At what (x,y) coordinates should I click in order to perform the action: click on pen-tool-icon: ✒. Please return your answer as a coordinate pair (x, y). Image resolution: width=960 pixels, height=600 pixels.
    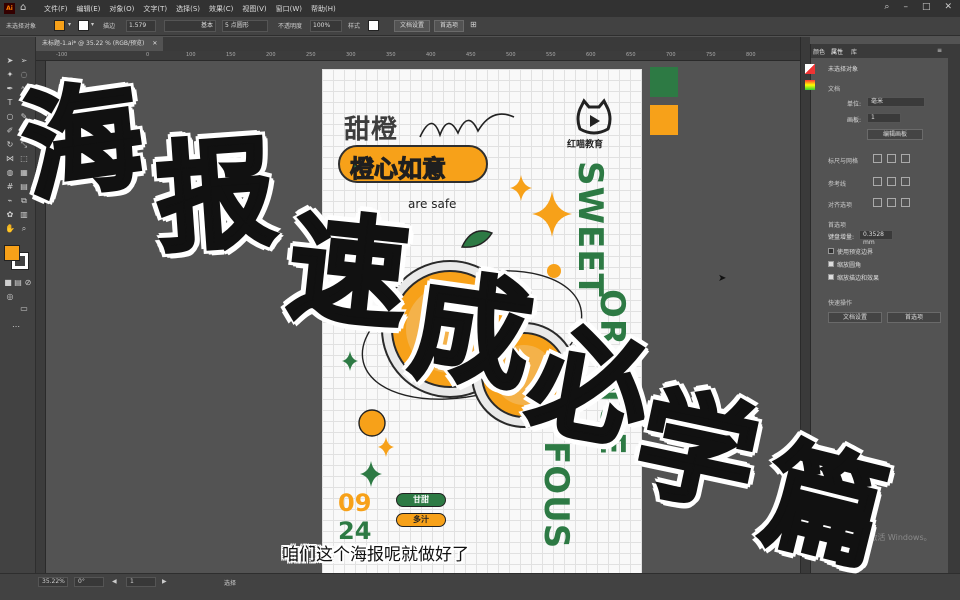
    Looking at the image, I should click on (10, 89).